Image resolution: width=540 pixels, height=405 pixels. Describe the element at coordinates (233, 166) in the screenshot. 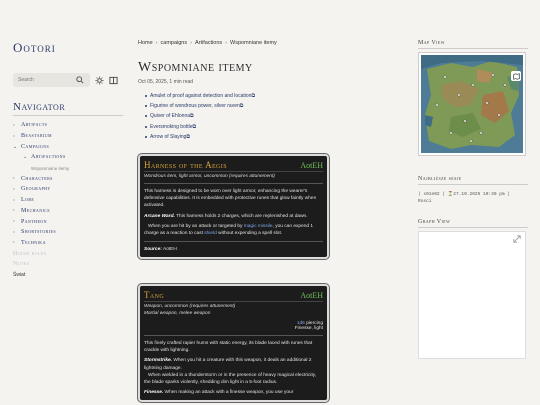

I see `card-header: Harness of the Aegis AotEH` at that location.